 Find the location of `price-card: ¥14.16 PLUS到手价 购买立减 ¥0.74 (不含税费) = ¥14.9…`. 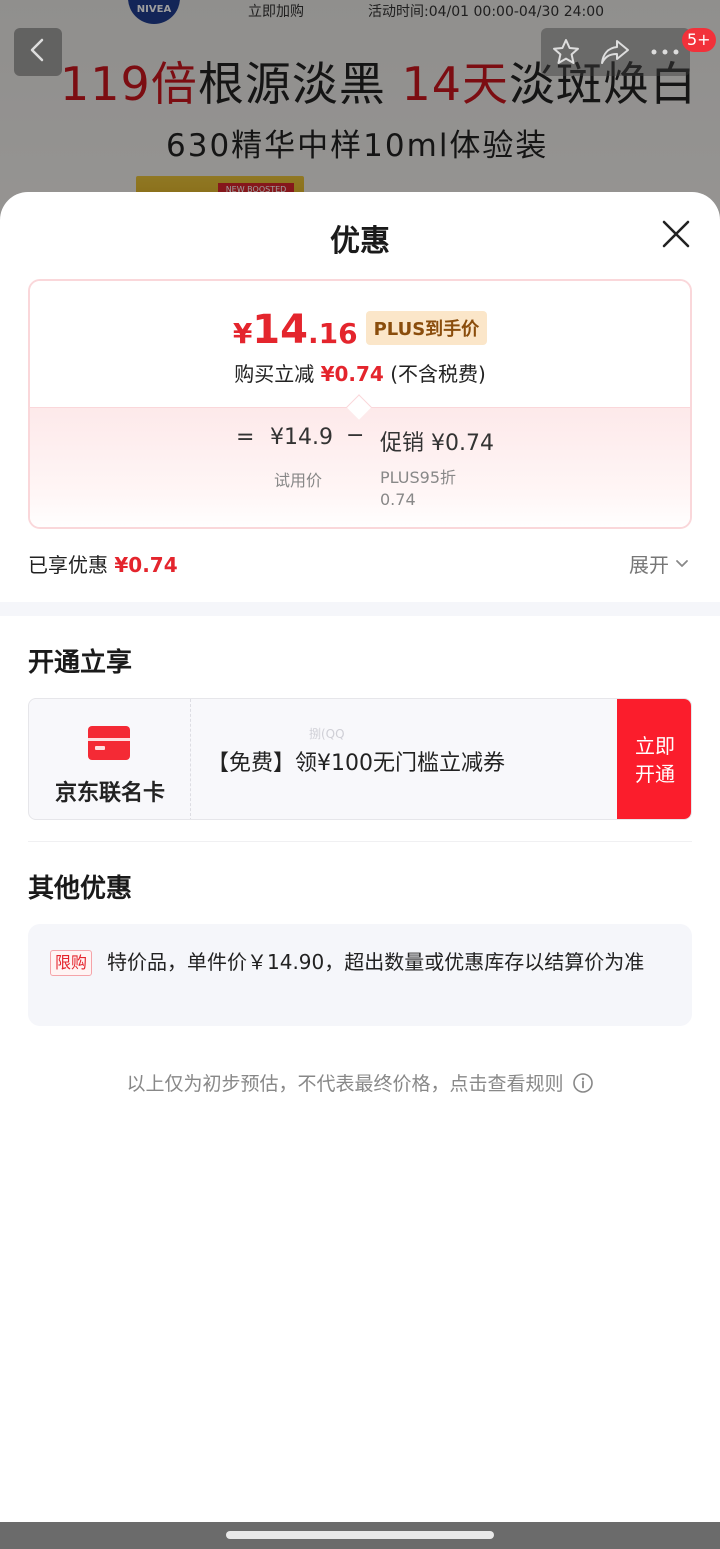

price-card: ¥14.16 PLUS到手价 购买立减 ¥0.74 (不含税费) = ¥14.9… is located at coordinates (360, 404).